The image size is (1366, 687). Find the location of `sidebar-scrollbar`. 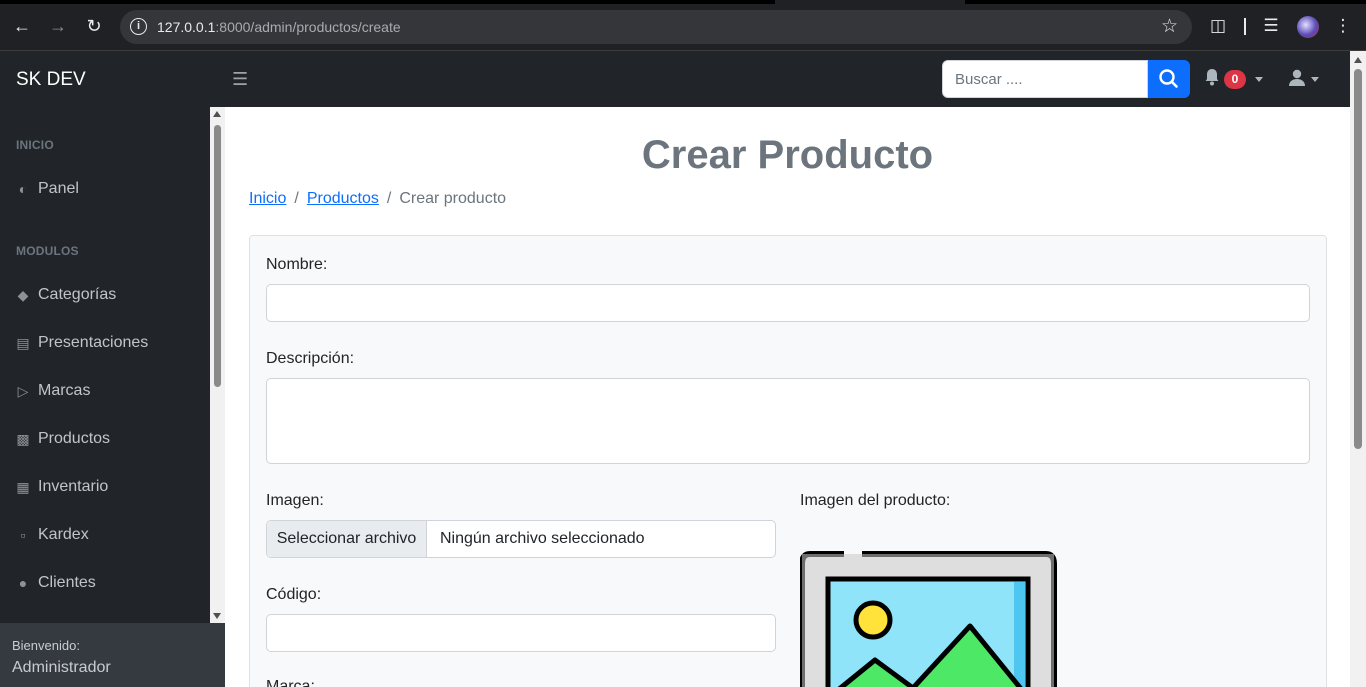

sidebar-scrollbar is located at coordinates (217, 365).